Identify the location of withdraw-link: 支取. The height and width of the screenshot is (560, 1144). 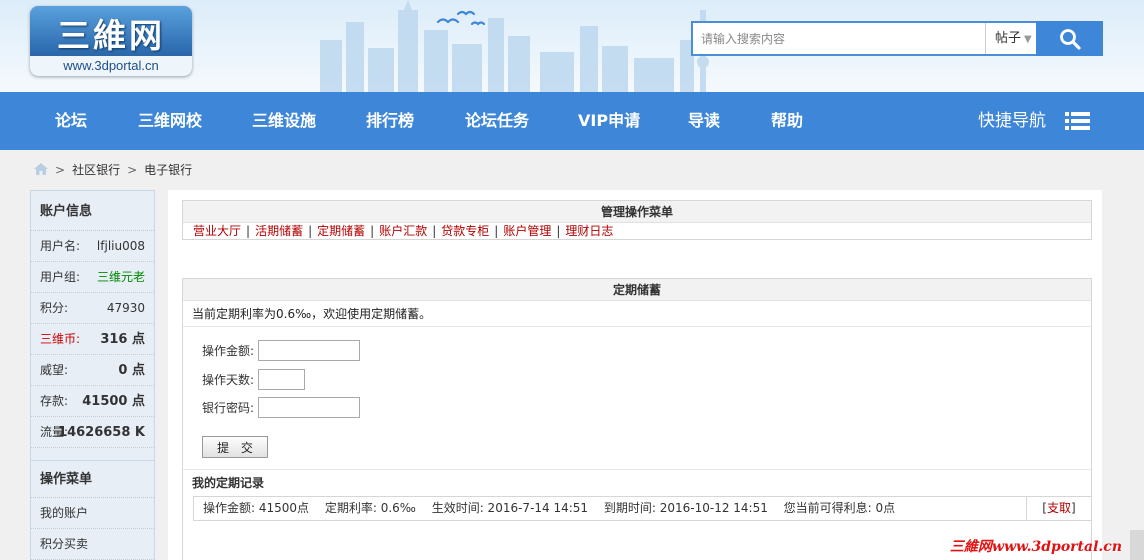
(1059, 508).